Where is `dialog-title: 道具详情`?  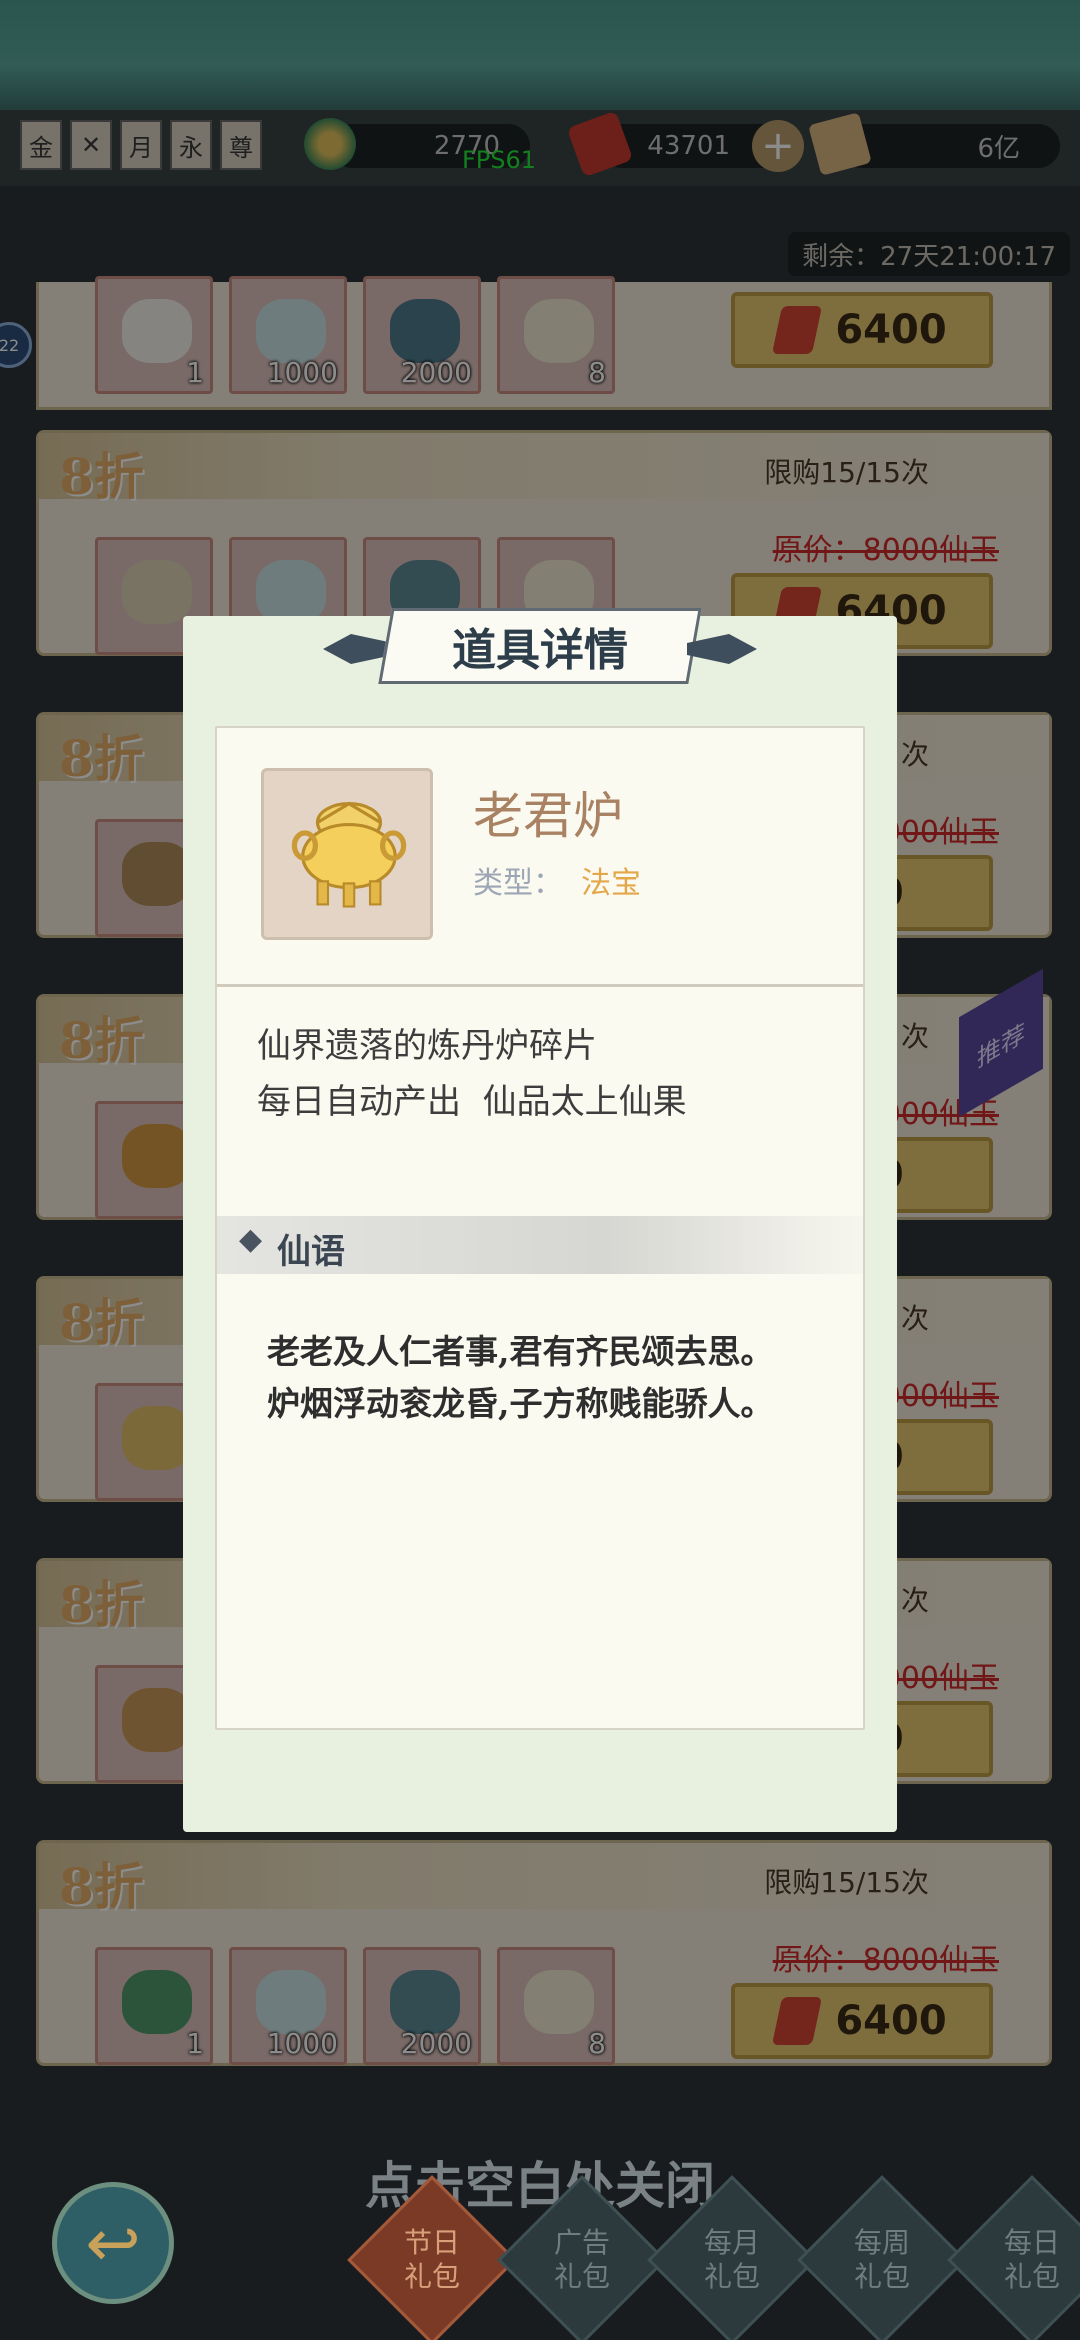
dialog-title: 道具详情 is located at coordinates (540, 650).